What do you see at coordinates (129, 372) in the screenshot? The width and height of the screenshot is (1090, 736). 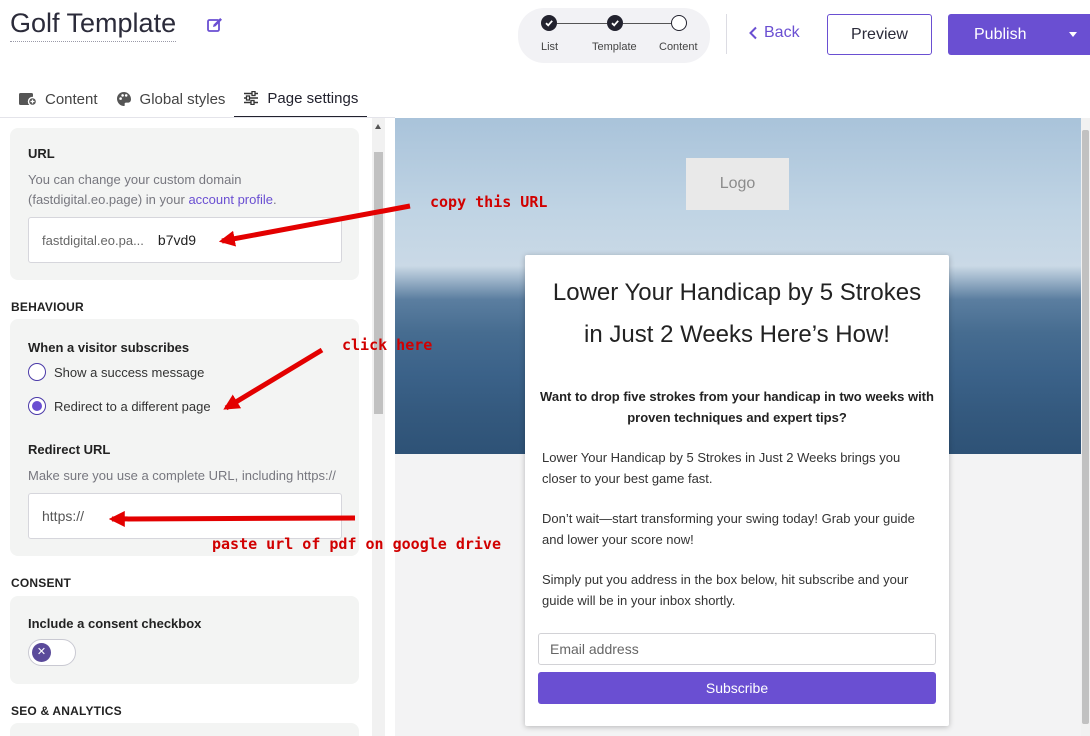 I see `radio-label-success: Show a success message` at bounding box center [129, 372].